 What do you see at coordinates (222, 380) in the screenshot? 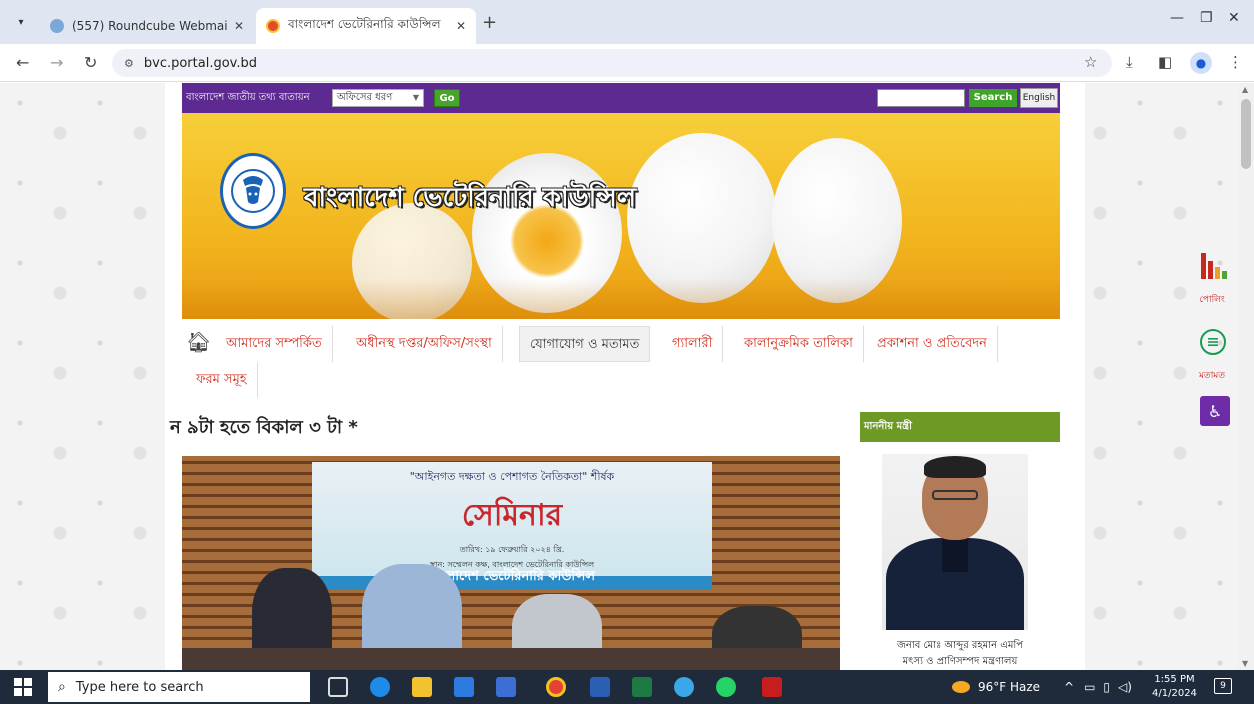
I see `nav-forms: ফরম সমূহ` at bounding box center [222, 380].